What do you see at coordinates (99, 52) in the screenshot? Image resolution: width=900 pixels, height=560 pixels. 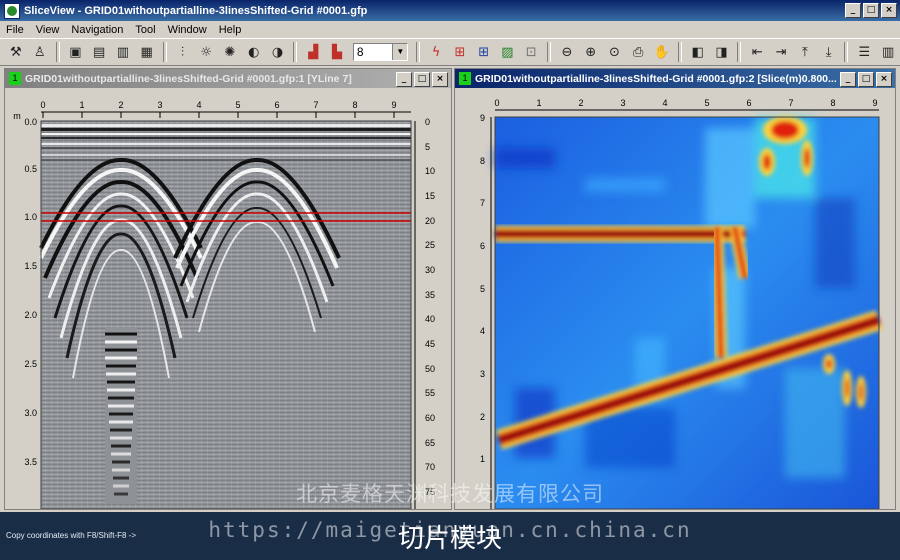 I see `layers-icon: ▤` at bounding box center [99, 52].